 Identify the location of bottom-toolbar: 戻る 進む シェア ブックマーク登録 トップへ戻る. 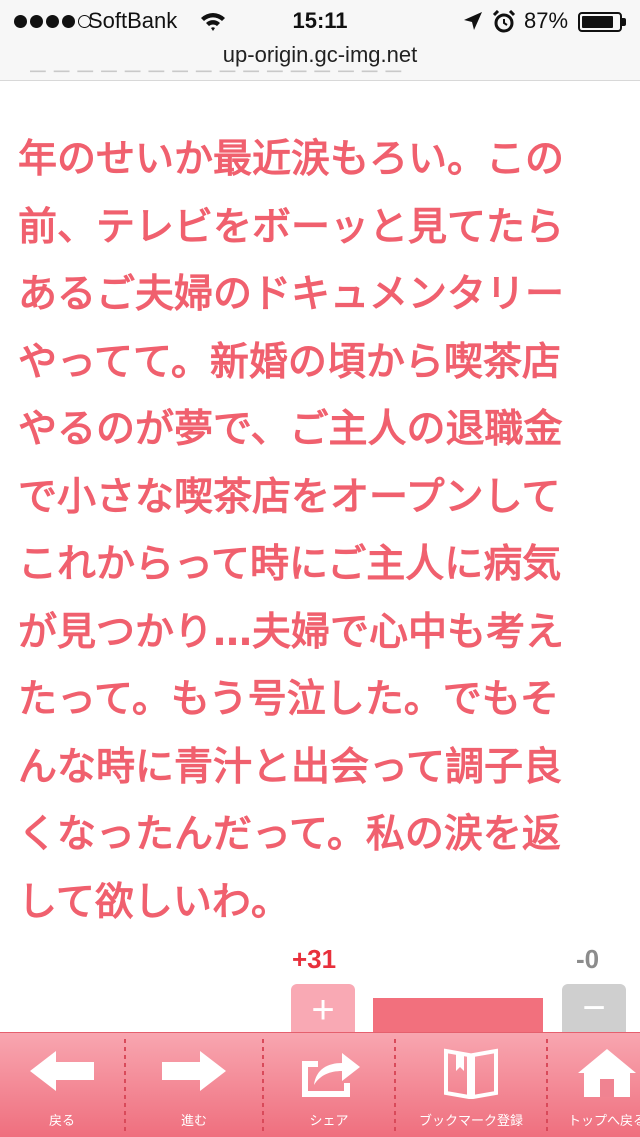
(320, 1084).